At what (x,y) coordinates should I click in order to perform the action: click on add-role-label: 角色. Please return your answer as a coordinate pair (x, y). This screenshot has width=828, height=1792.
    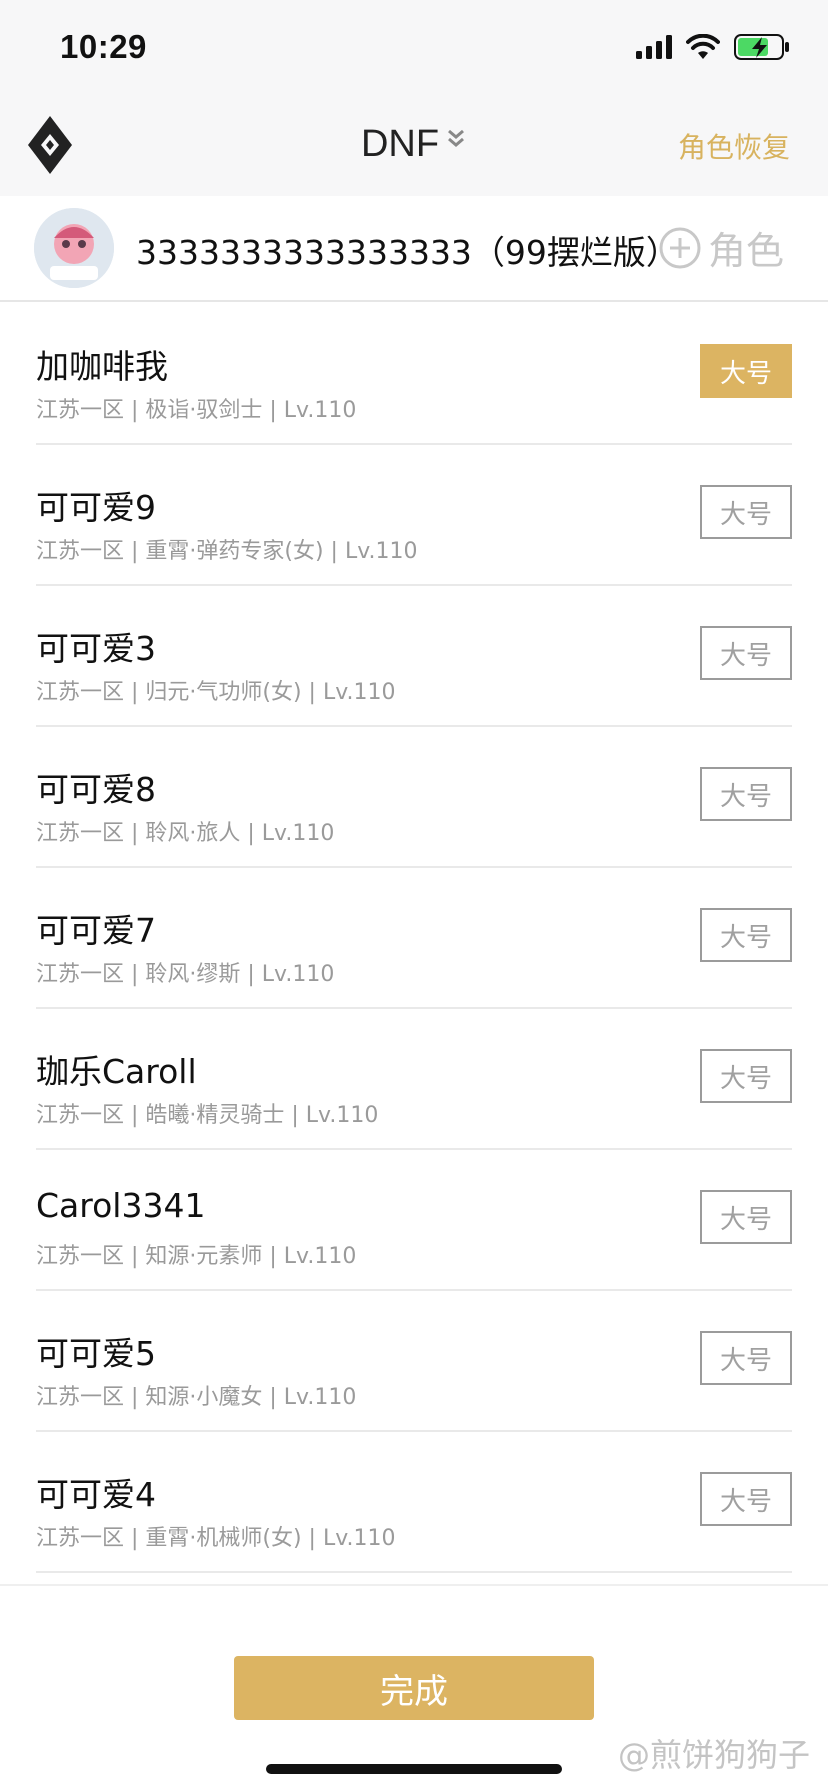
    Looking at the image, I should click on (745, 251).